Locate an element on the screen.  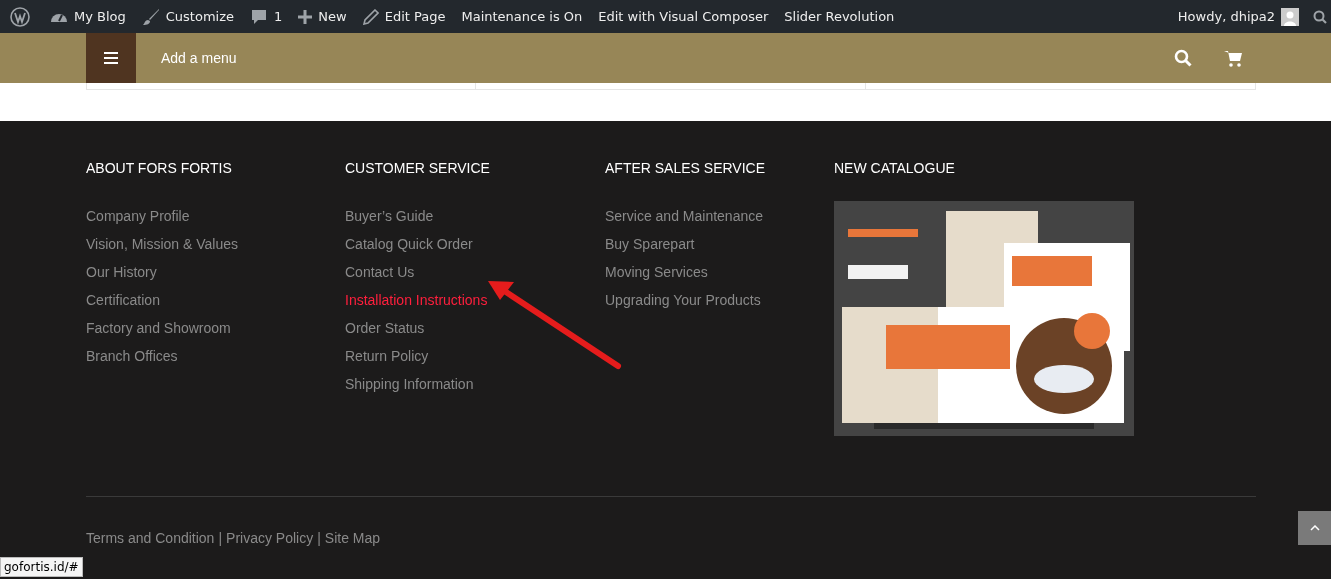
chevron-up-icon is located at coordinates (1314, 528).